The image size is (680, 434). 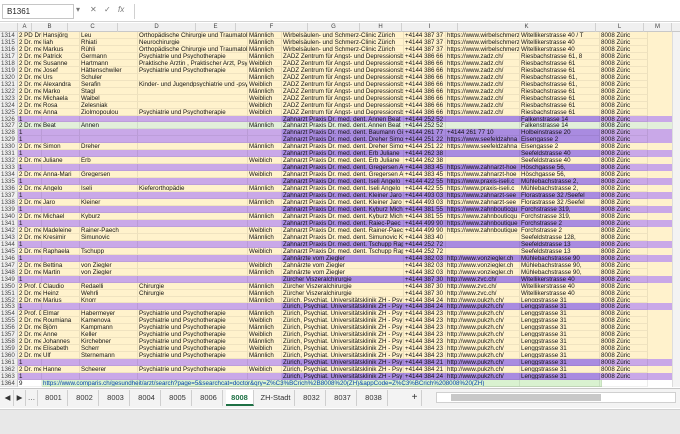 I want to click on row-number: 1325, so click(x=9, y=112).